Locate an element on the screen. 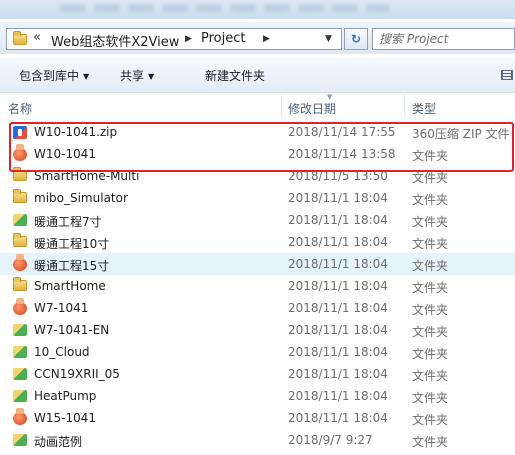 This screenshot has width=515, height=455. include-in-library-button: 包含到库中 ▼ is located at coordinates (54, 75).